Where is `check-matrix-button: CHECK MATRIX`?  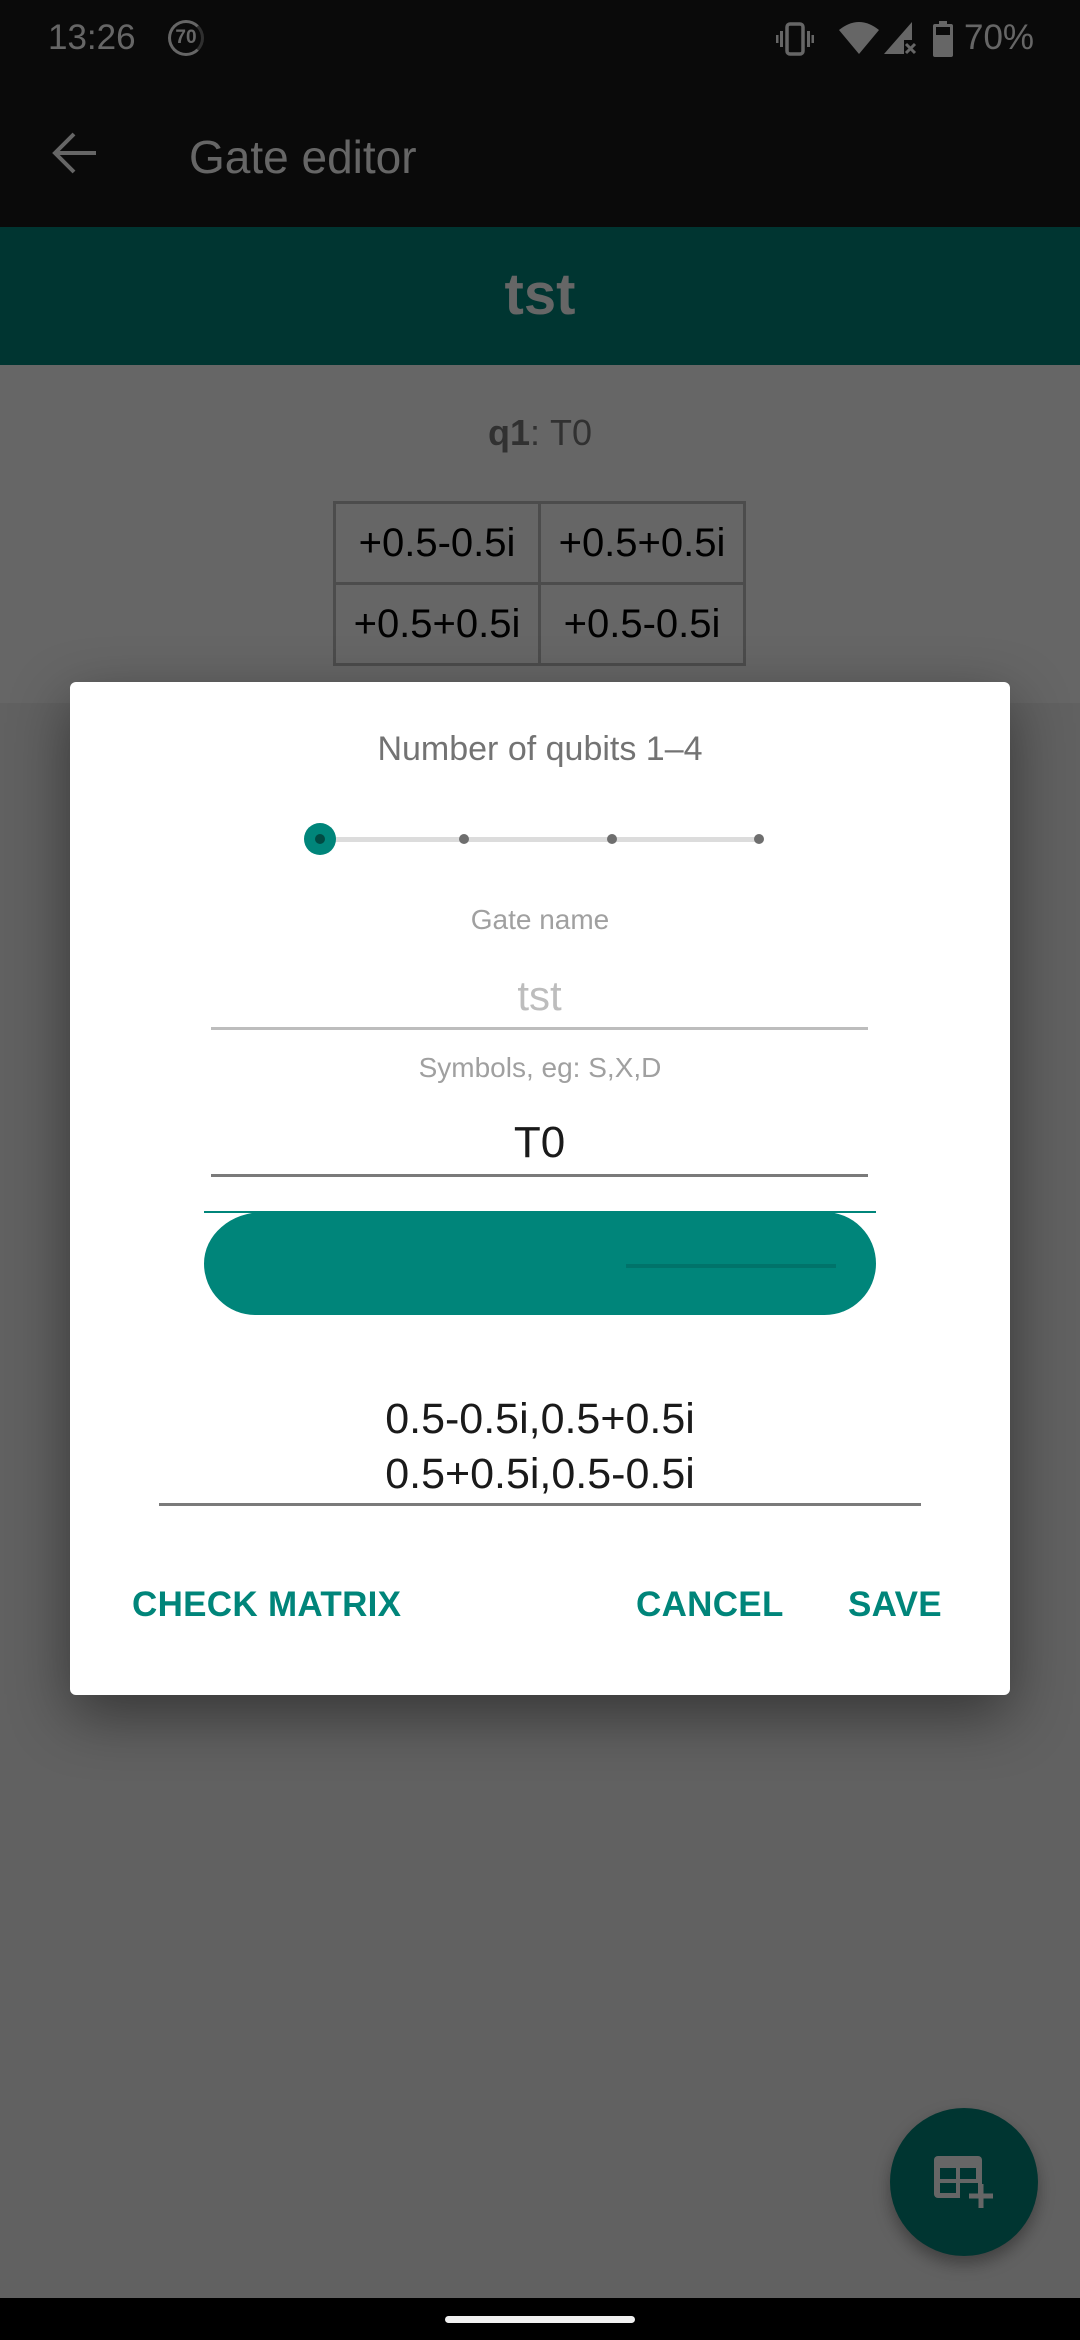 check-matrix-button: CHECK MATRIX is located at coordinates (266, 1605).